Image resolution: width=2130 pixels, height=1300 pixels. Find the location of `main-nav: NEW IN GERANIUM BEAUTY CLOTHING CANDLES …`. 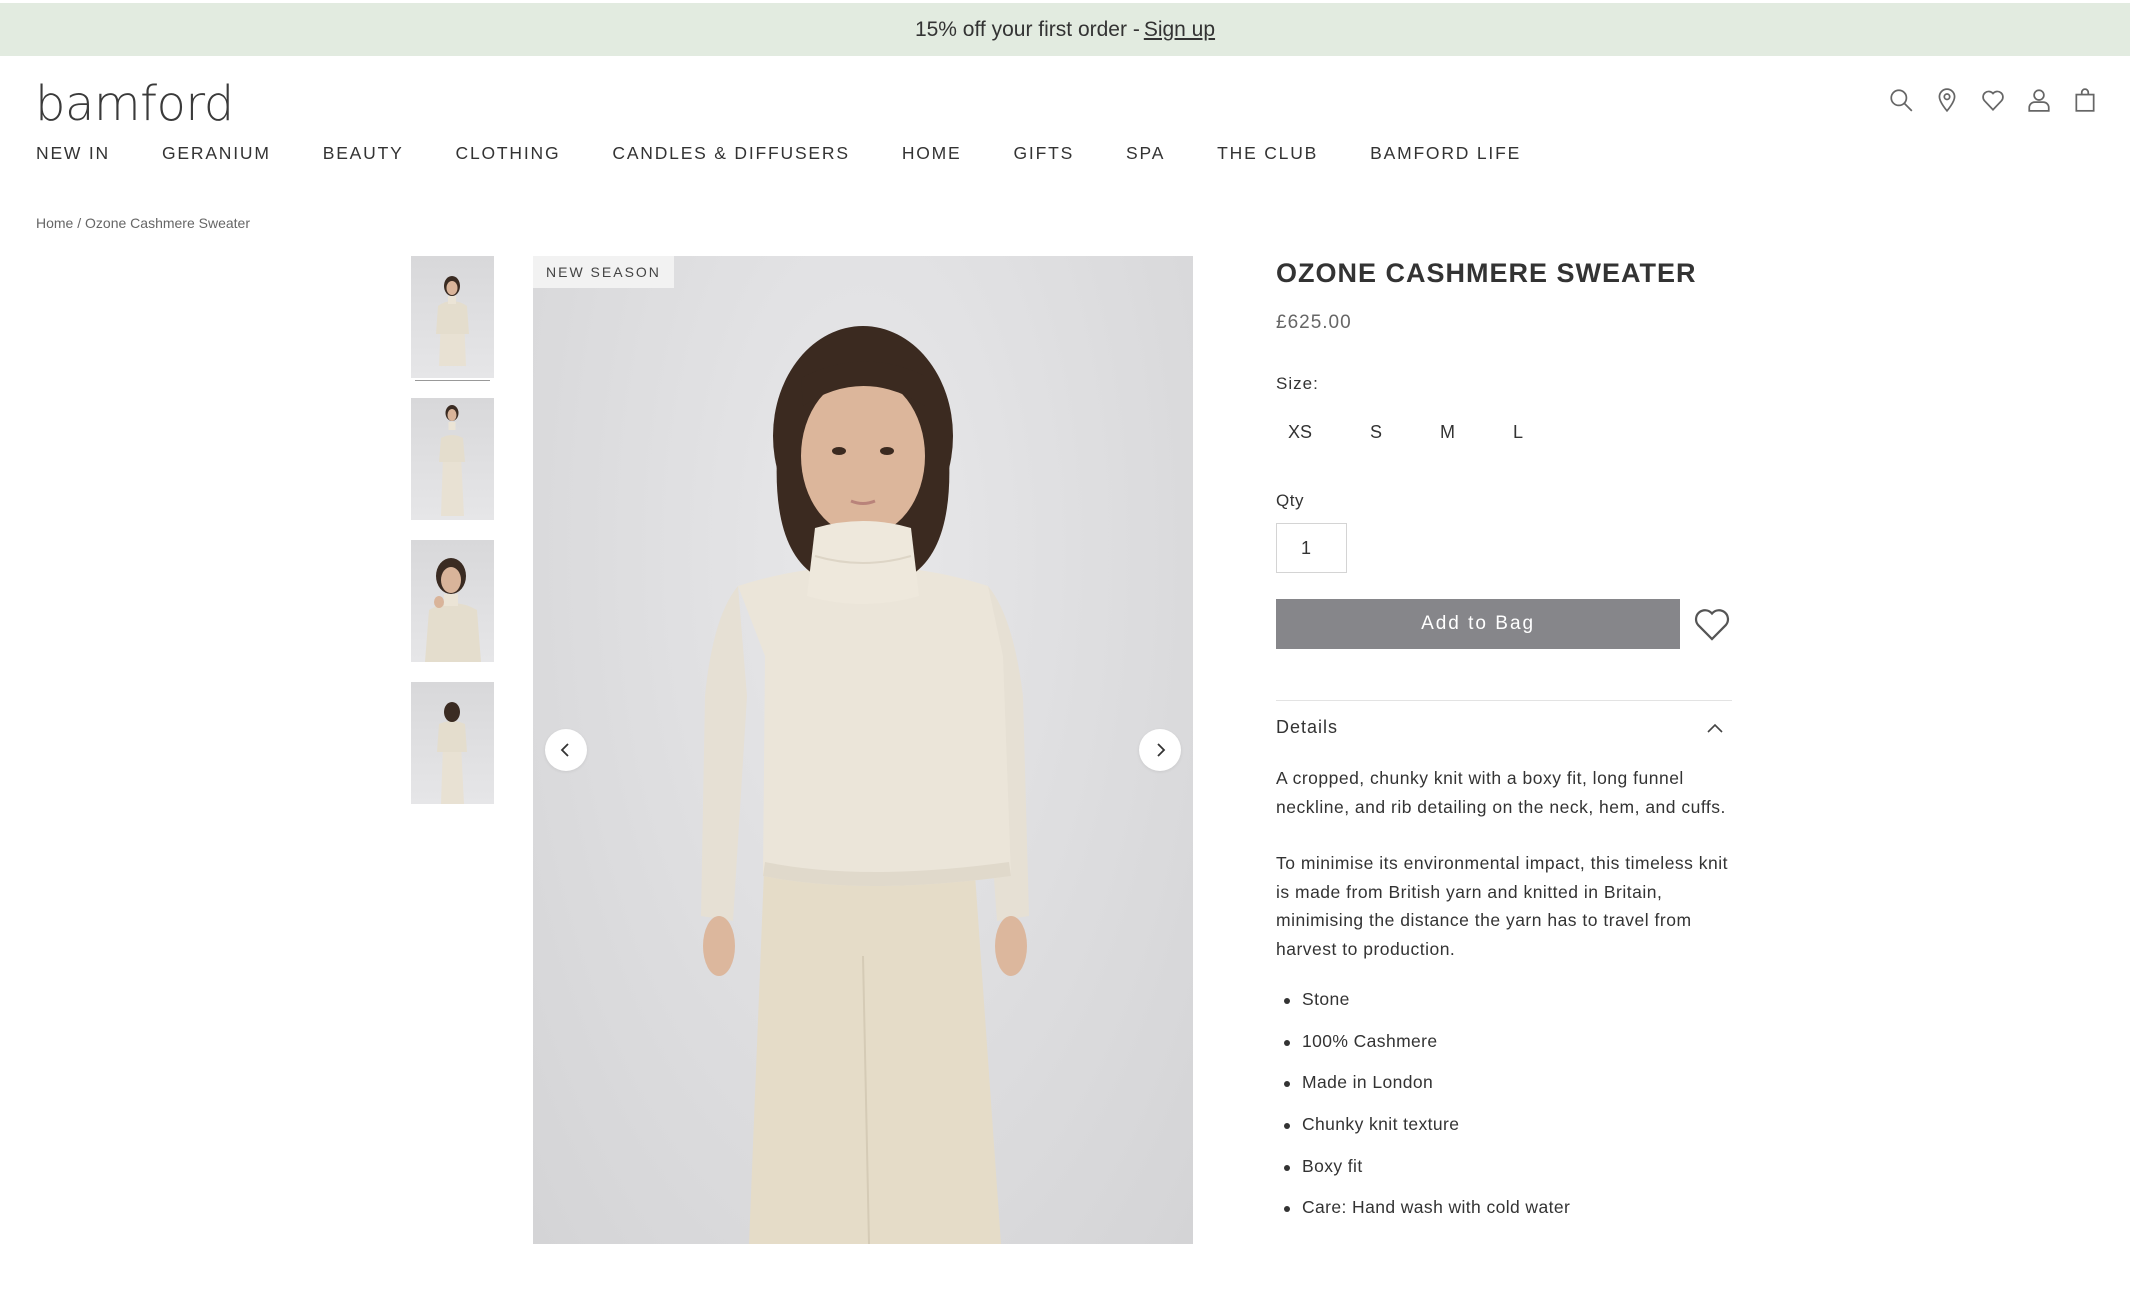

main-nav: NEW IN GERANIUM BEAUTY CLOTHING CANDLES … is located at coordinates (804, 153).